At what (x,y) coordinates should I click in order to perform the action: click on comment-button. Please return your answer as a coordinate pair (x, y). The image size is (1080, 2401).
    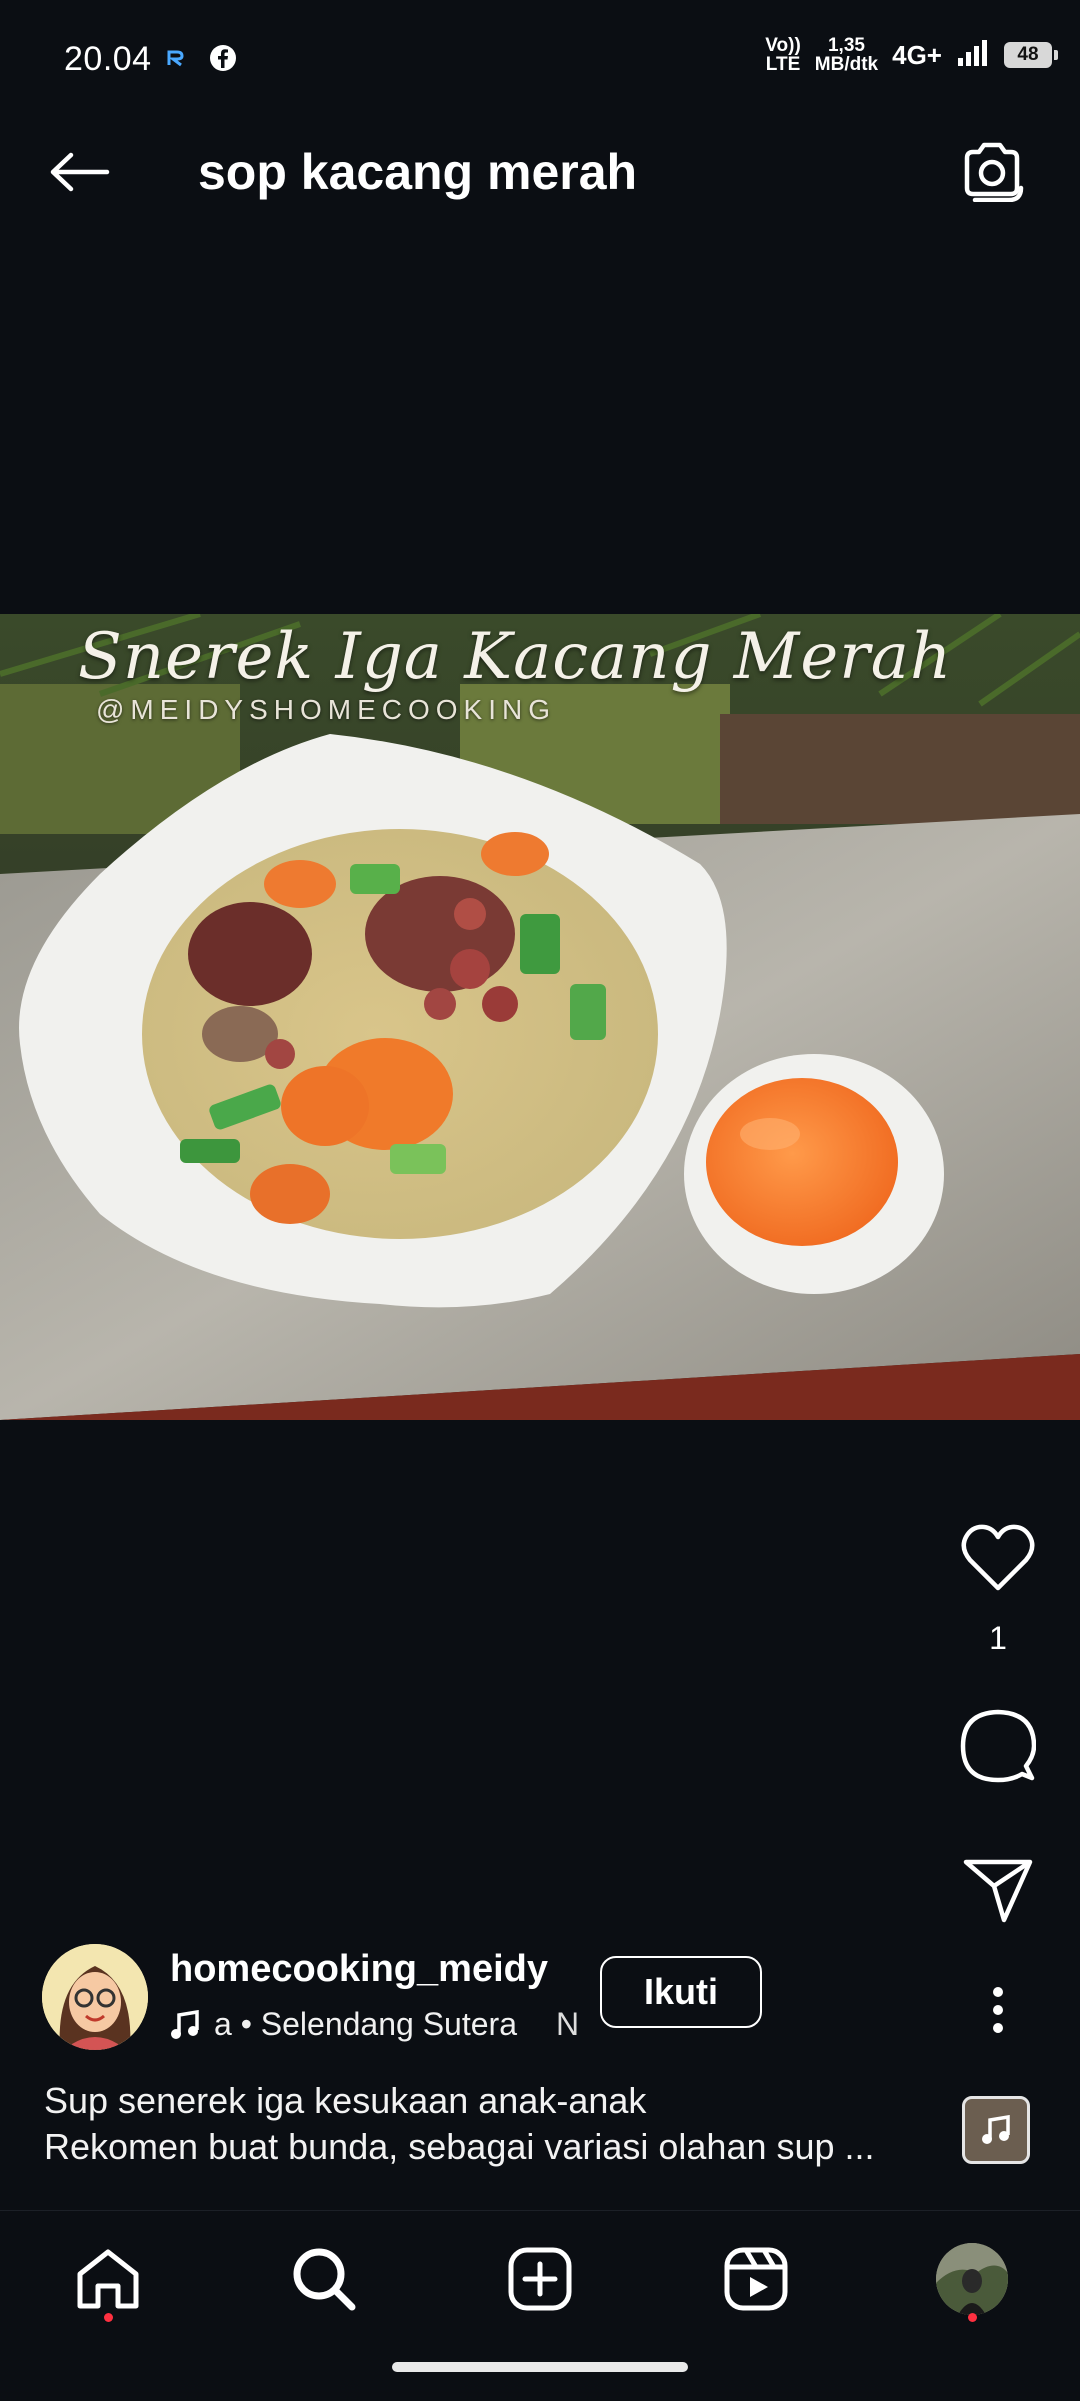
    Looking at the image, I should click on (998, 1746).